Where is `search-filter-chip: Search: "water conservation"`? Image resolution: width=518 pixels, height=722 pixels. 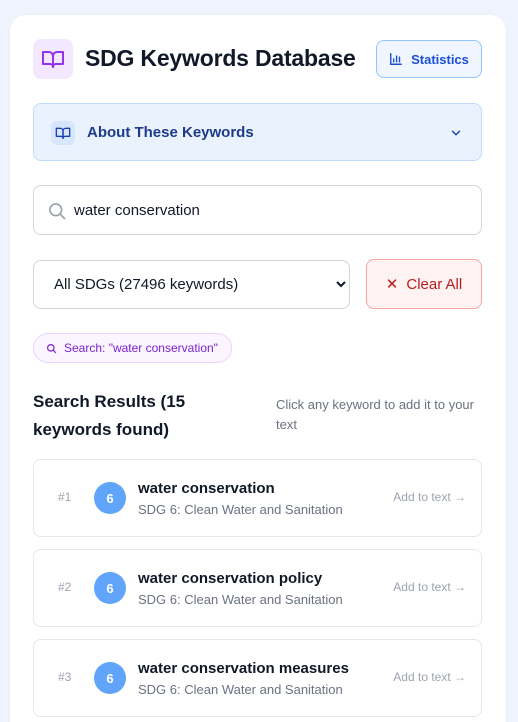 search-filter-chip: Search: "water conservation" is located at coordinates (132, 348).